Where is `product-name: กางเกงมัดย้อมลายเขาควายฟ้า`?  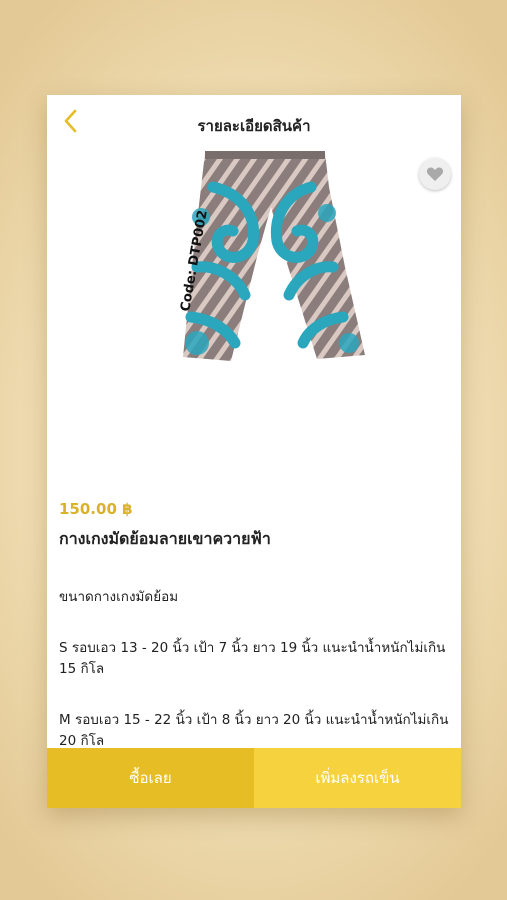
product-name: กางเกงมัดย้อมลายเขาควายฟ้า is located at coordinates (165, 538).